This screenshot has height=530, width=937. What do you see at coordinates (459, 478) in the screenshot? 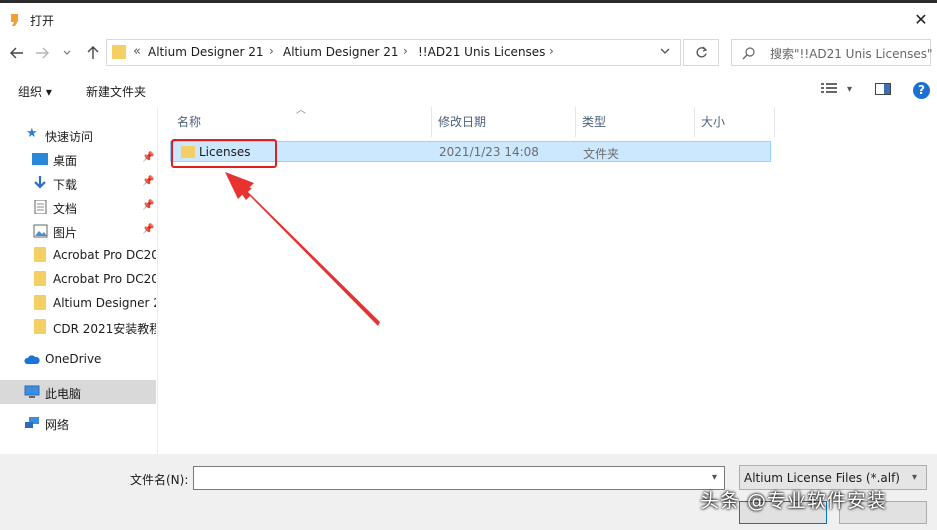
I see `filename-input: ▾` at bounding box center [459, 478].